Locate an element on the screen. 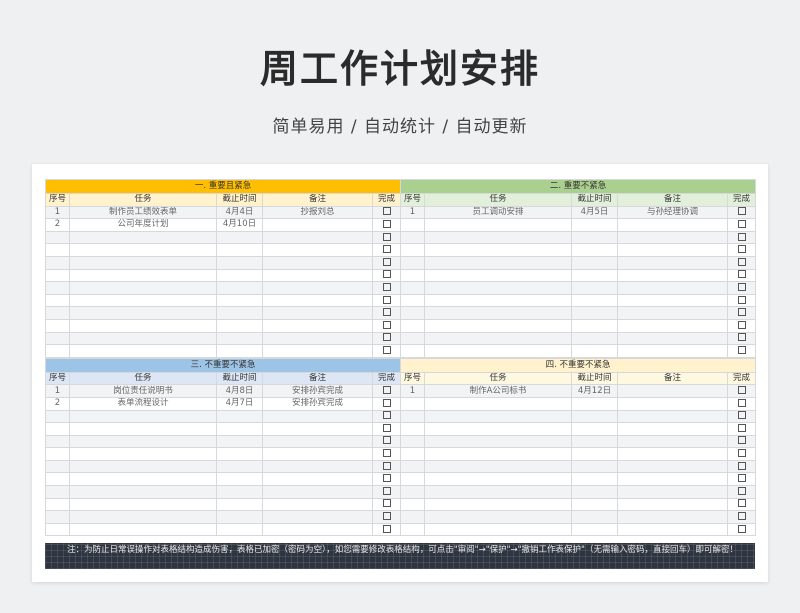 The width and height of the screenshot is (800, 613). deadline-cell: 4月5日 is located at coordinates (594, 212).